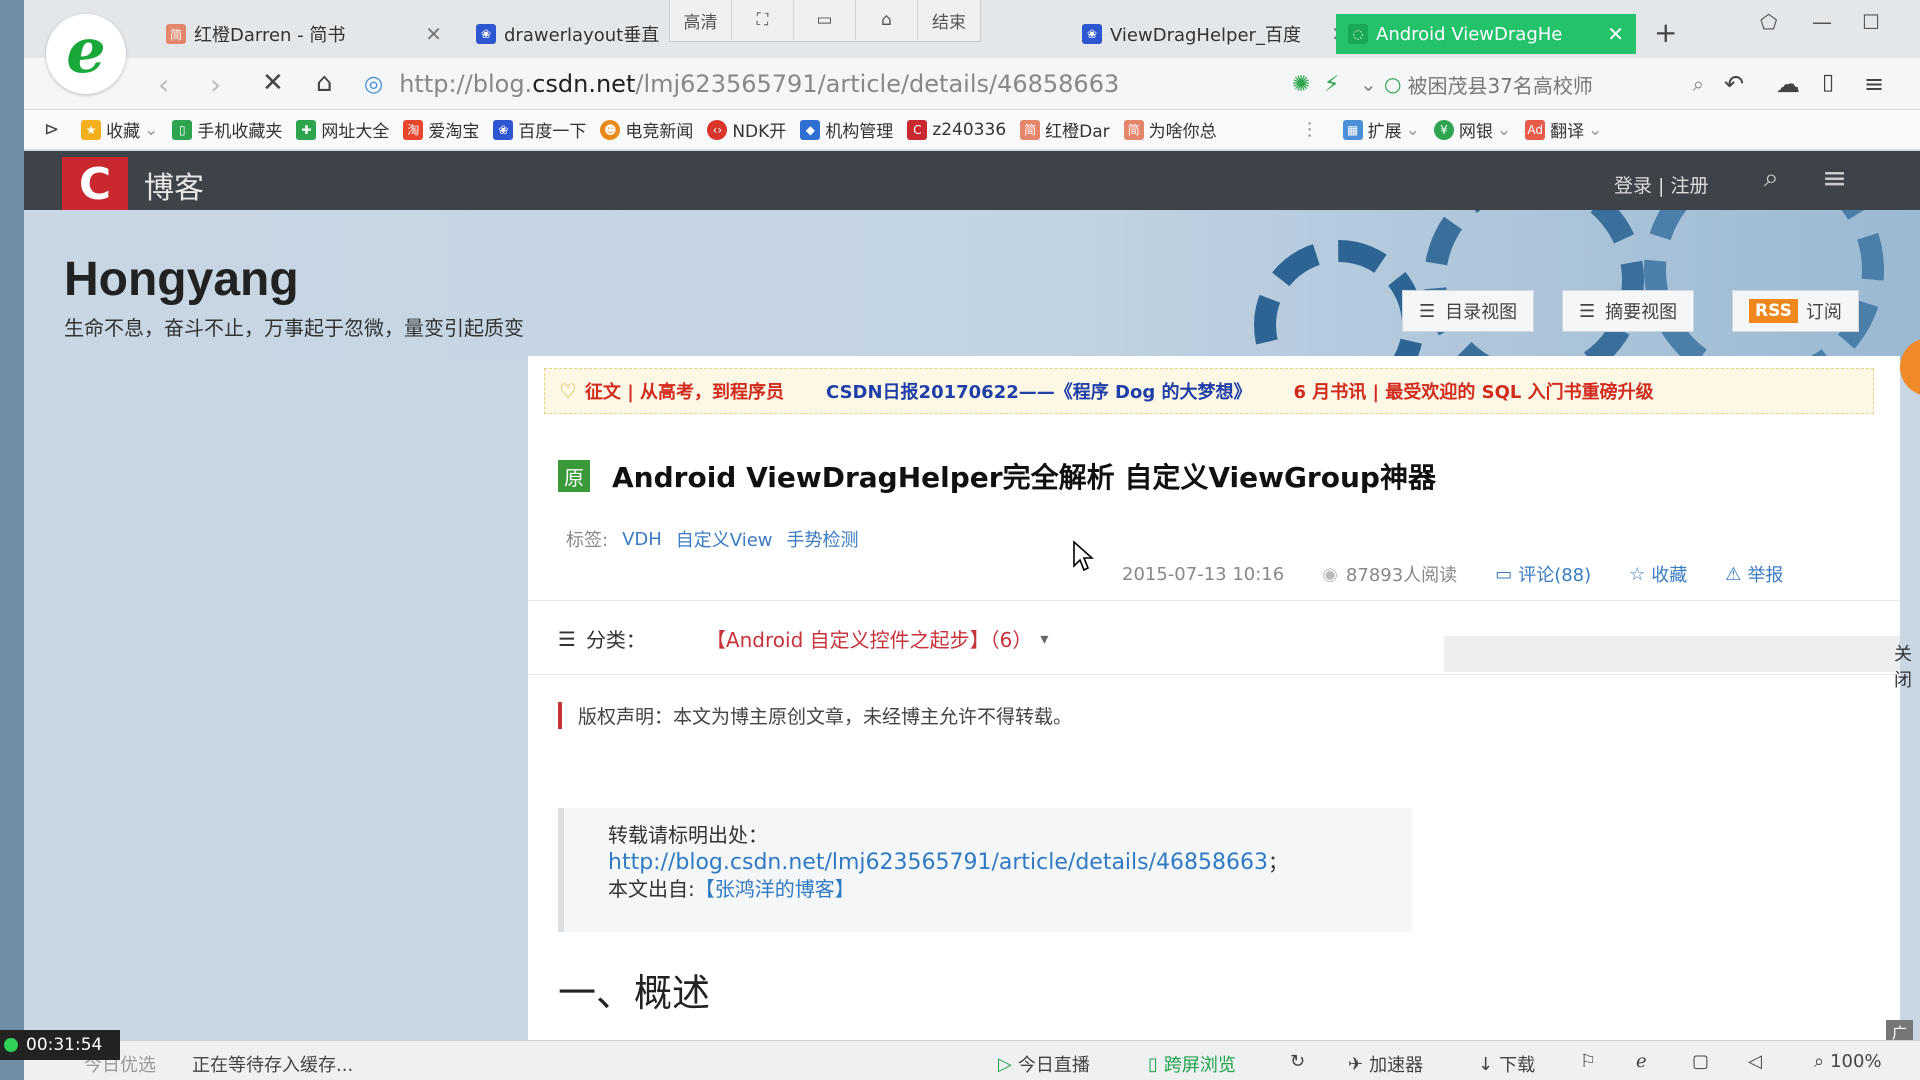  Describe the element at coordinates (724, 539) in the screenshot. I see `tag-link: 自定义View` at that location.